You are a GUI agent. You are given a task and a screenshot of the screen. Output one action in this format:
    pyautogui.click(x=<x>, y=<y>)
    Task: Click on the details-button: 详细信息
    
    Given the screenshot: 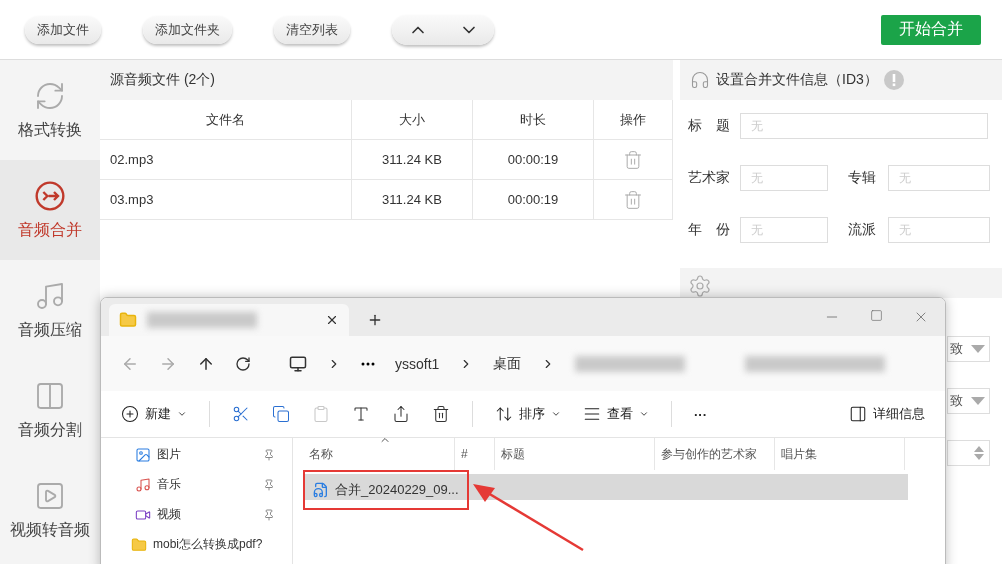 What is the action you would take?
    pyautogui.click(x=887, y=414)
    